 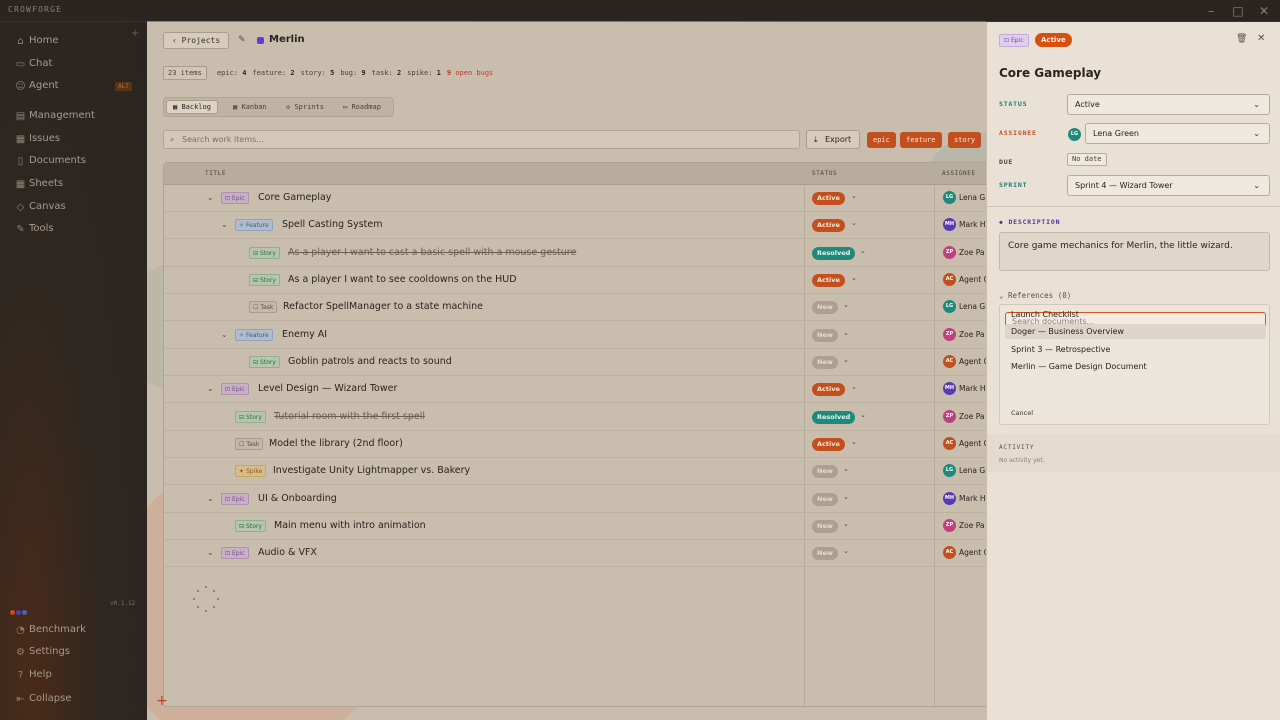 What do you see at coordinates (921, 140) in the screenshot?
I see `filter-feature: feature` at bounding box center [921, 140].